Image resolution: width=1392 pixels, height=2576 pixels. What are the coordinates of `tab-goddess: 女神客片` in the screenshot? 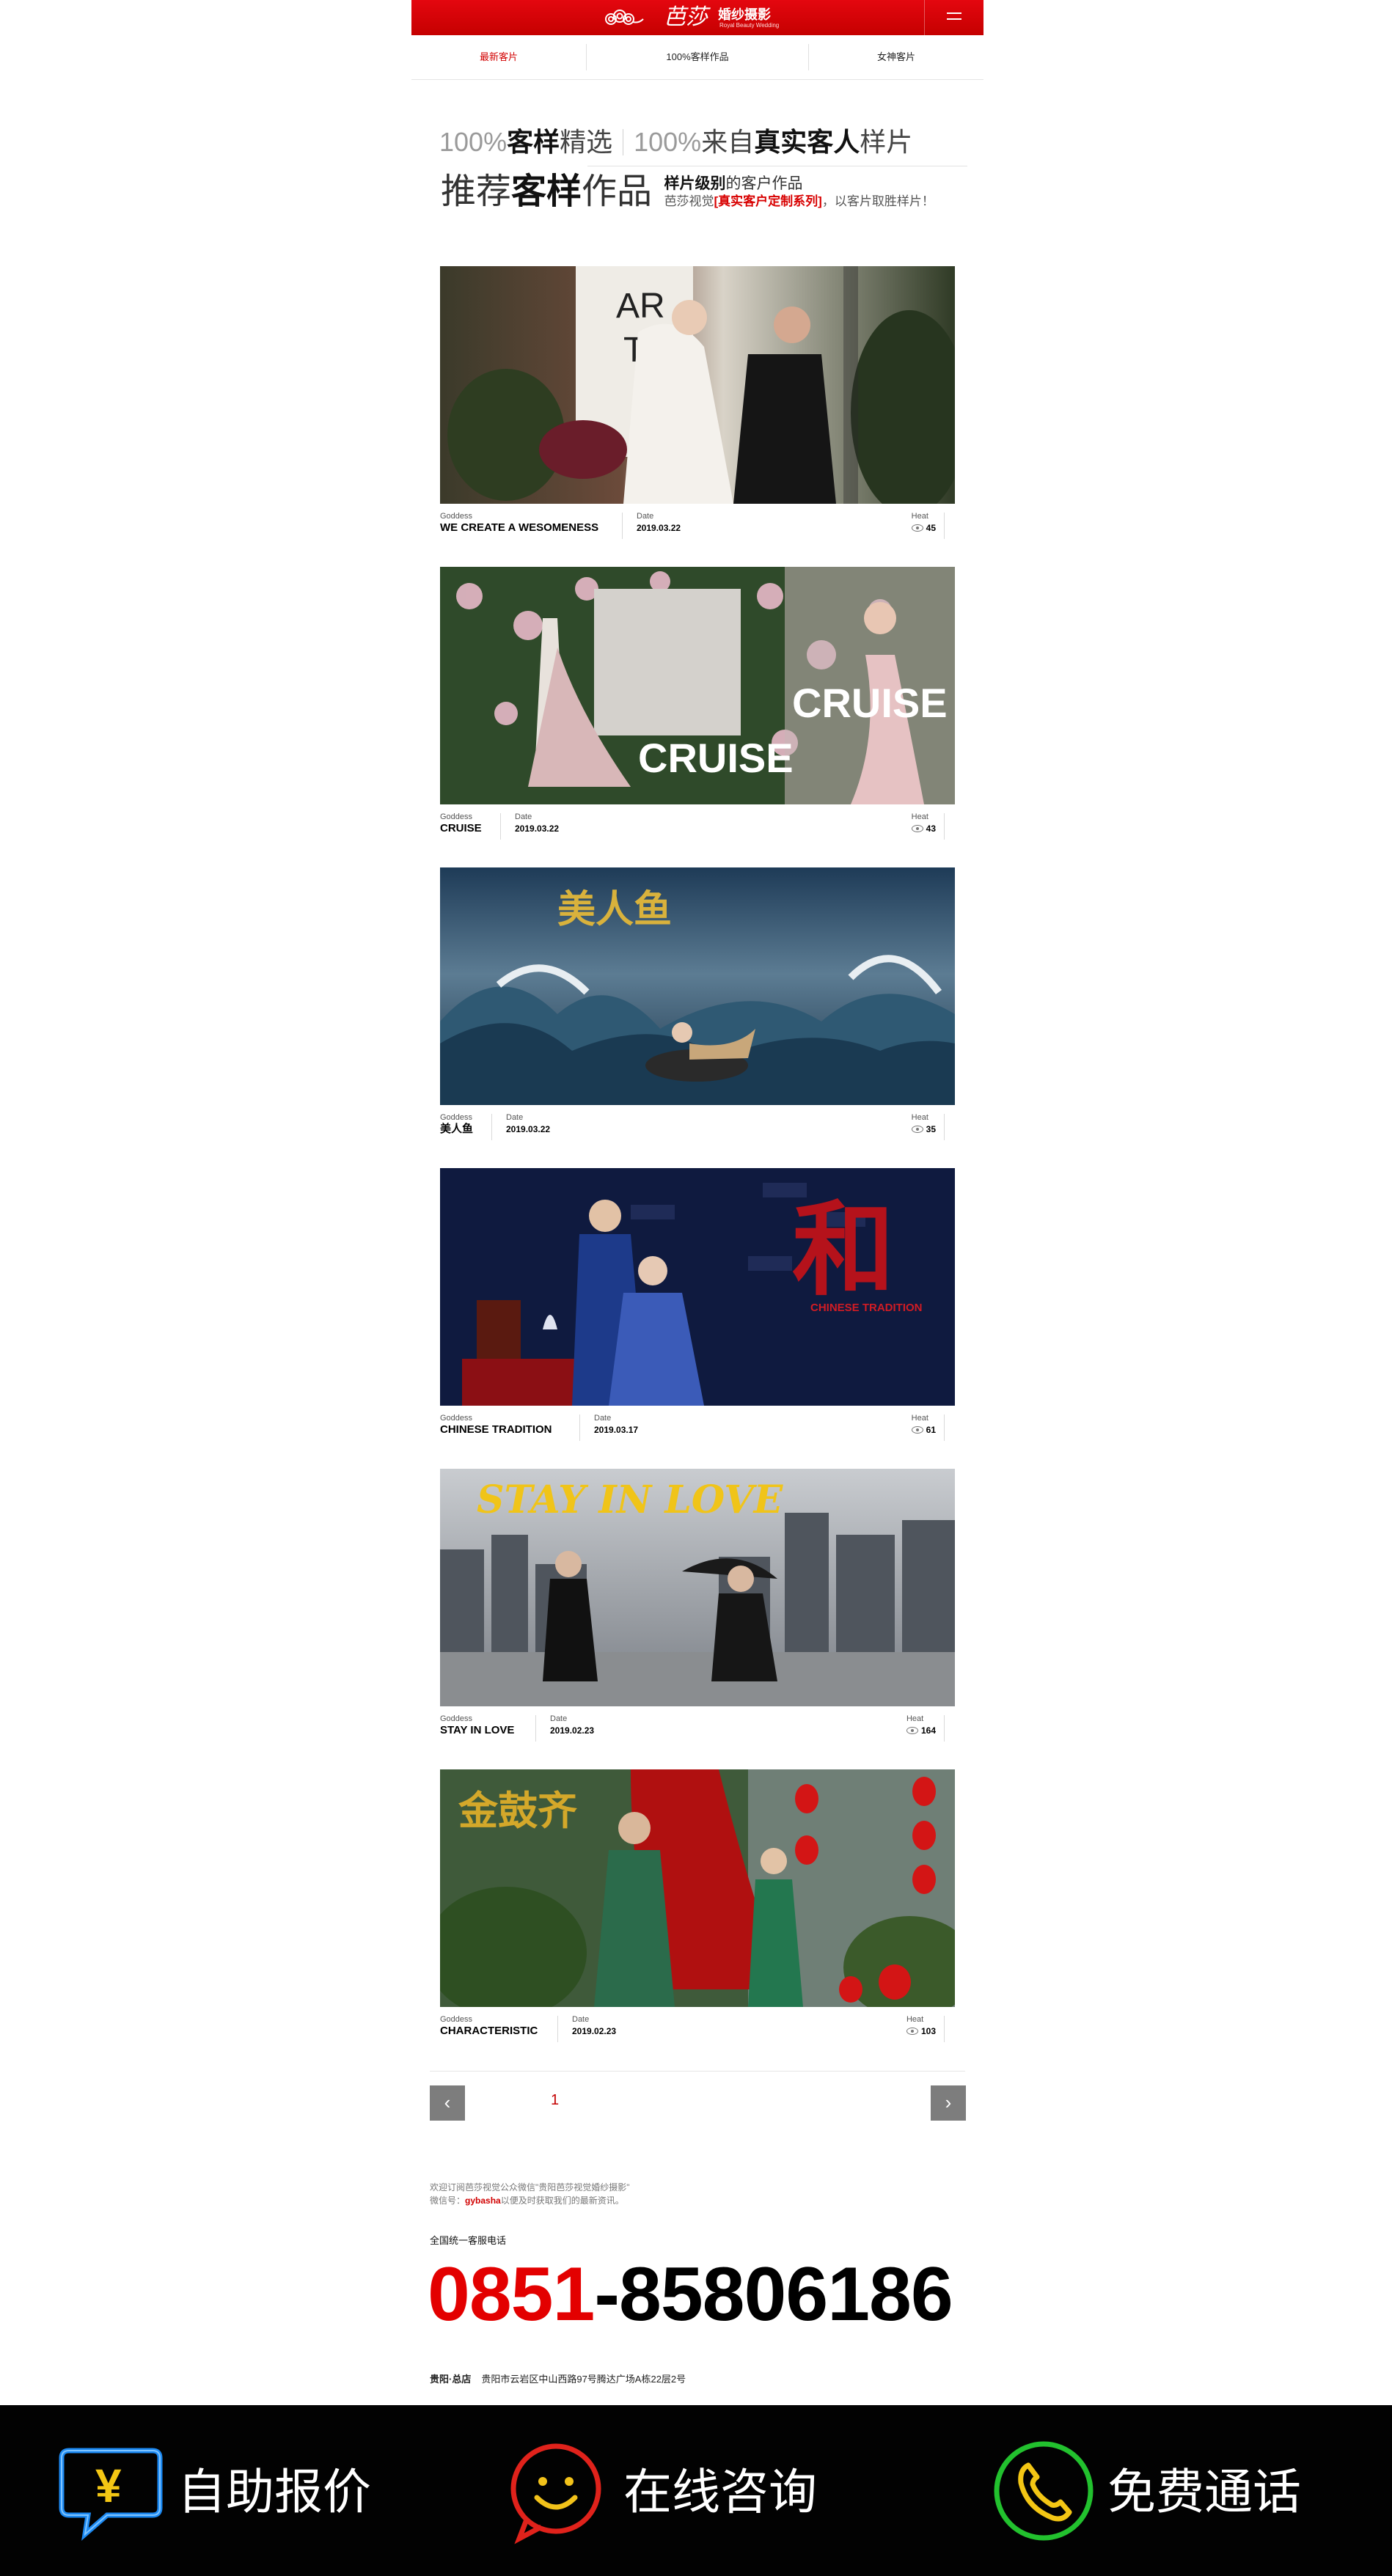 It's located at (896, 57).